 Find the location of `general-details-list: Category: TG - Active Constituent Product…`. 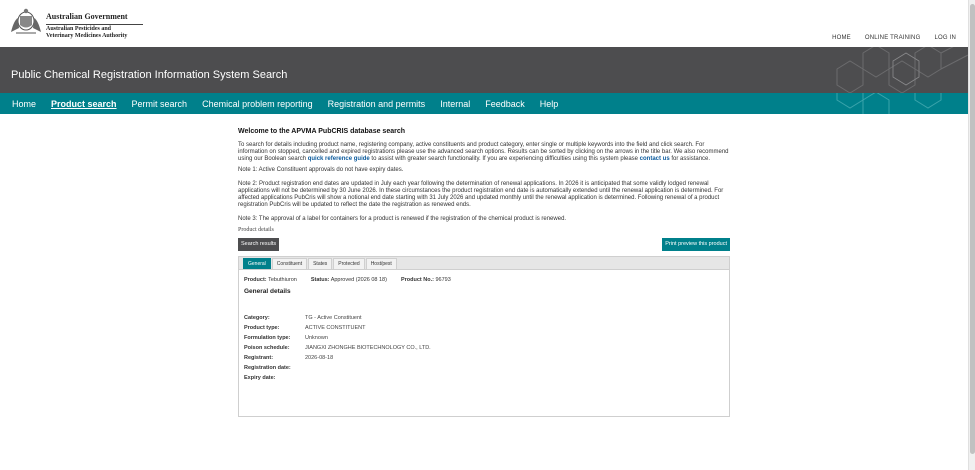

general-details-list: Category: TG - Active Constituent Product… is located at coordinates (486, 348).